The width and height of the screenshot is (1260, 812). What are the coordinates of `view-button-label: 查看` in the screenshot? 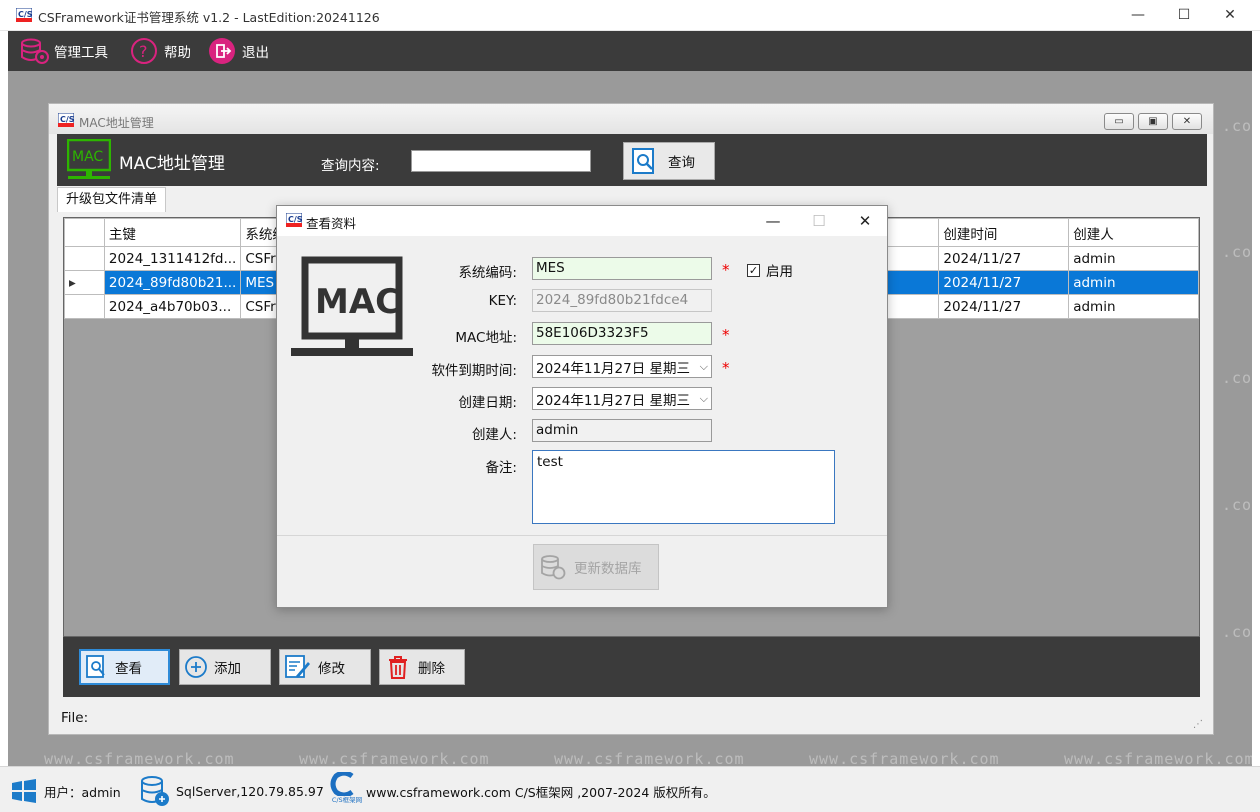 It's located at (128, 669).